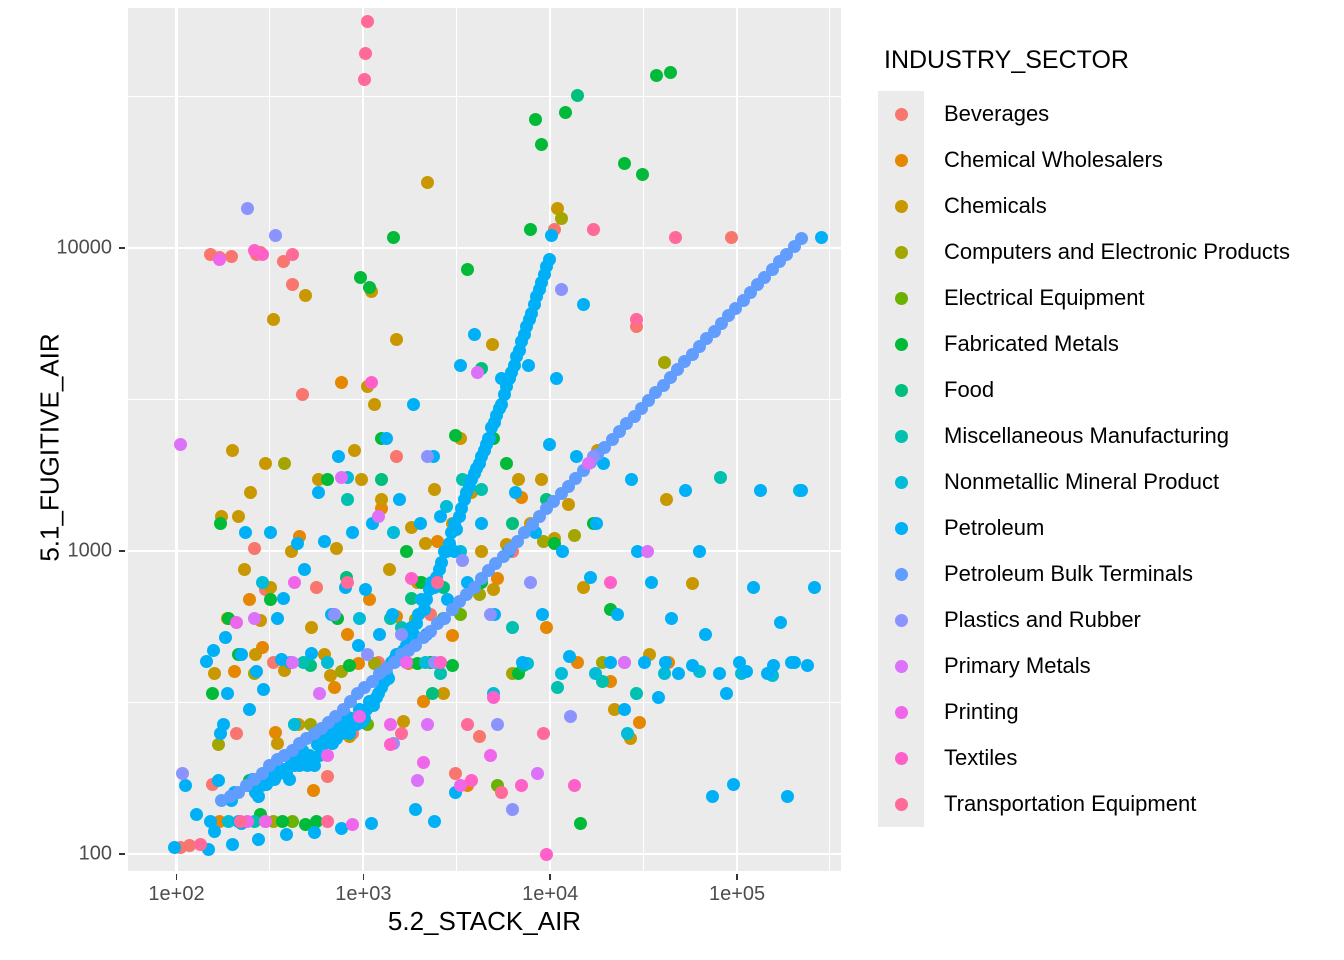 Image resolution: width=1344 pixels, height=960 pixels. What do you see at coordinates (1084, 390) in the screenshot?
I see `legend-item-food: Food` at bounding box center [1084, 390].